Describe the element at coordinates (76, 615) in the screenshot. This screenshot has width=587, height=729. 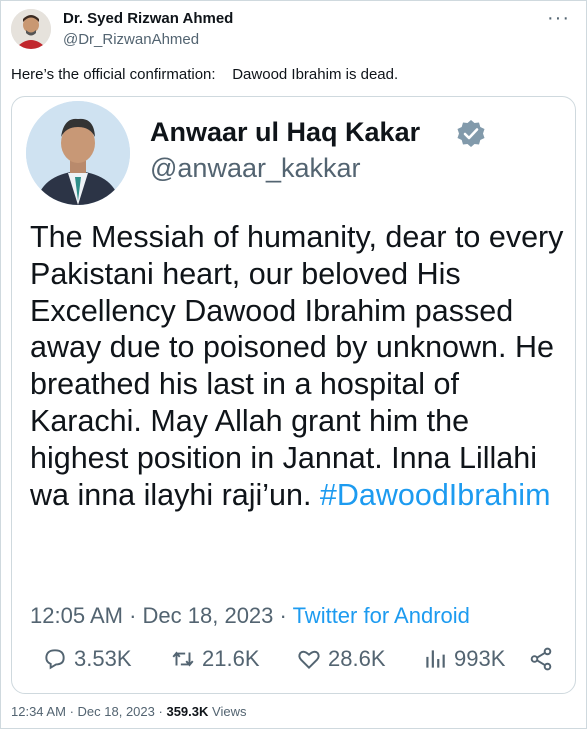
I see `embedded-time: 12:05 AM` at that location.